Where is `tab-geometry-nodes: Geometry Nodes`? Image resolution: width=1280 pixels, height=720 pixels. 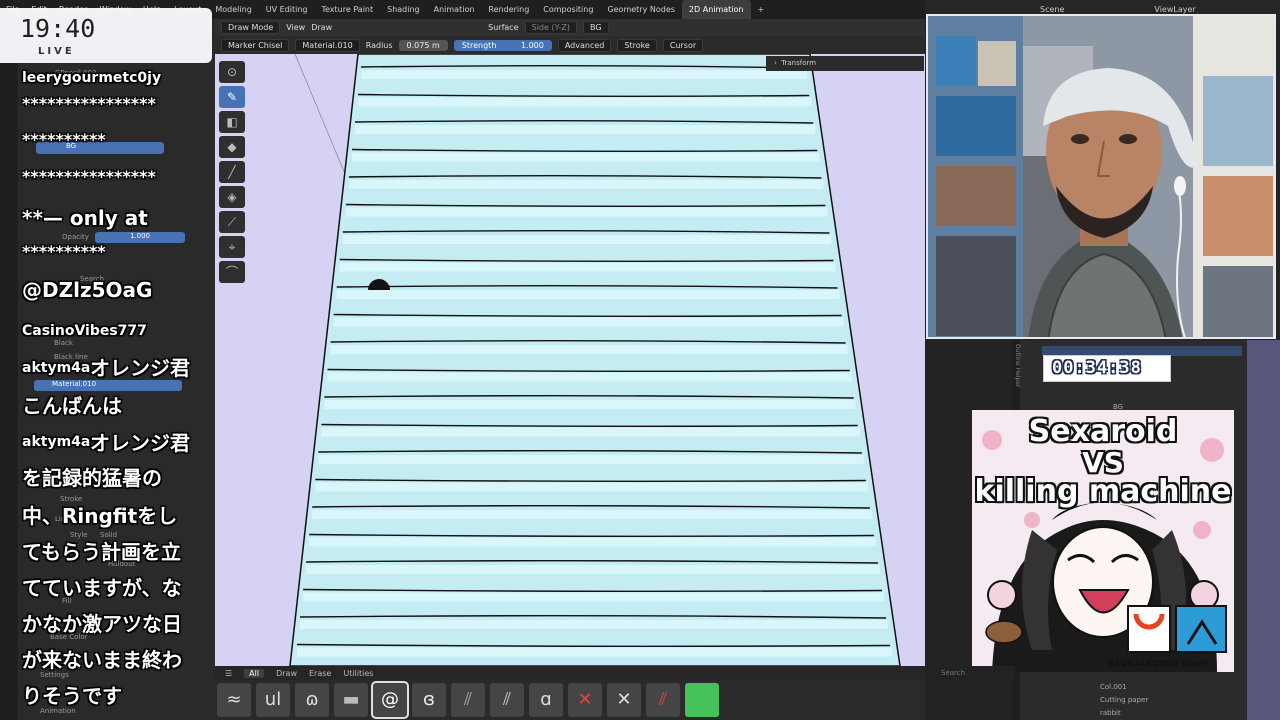 tab-geometry-nodes: Geometry Nodes is located at coordinates (640, 9).